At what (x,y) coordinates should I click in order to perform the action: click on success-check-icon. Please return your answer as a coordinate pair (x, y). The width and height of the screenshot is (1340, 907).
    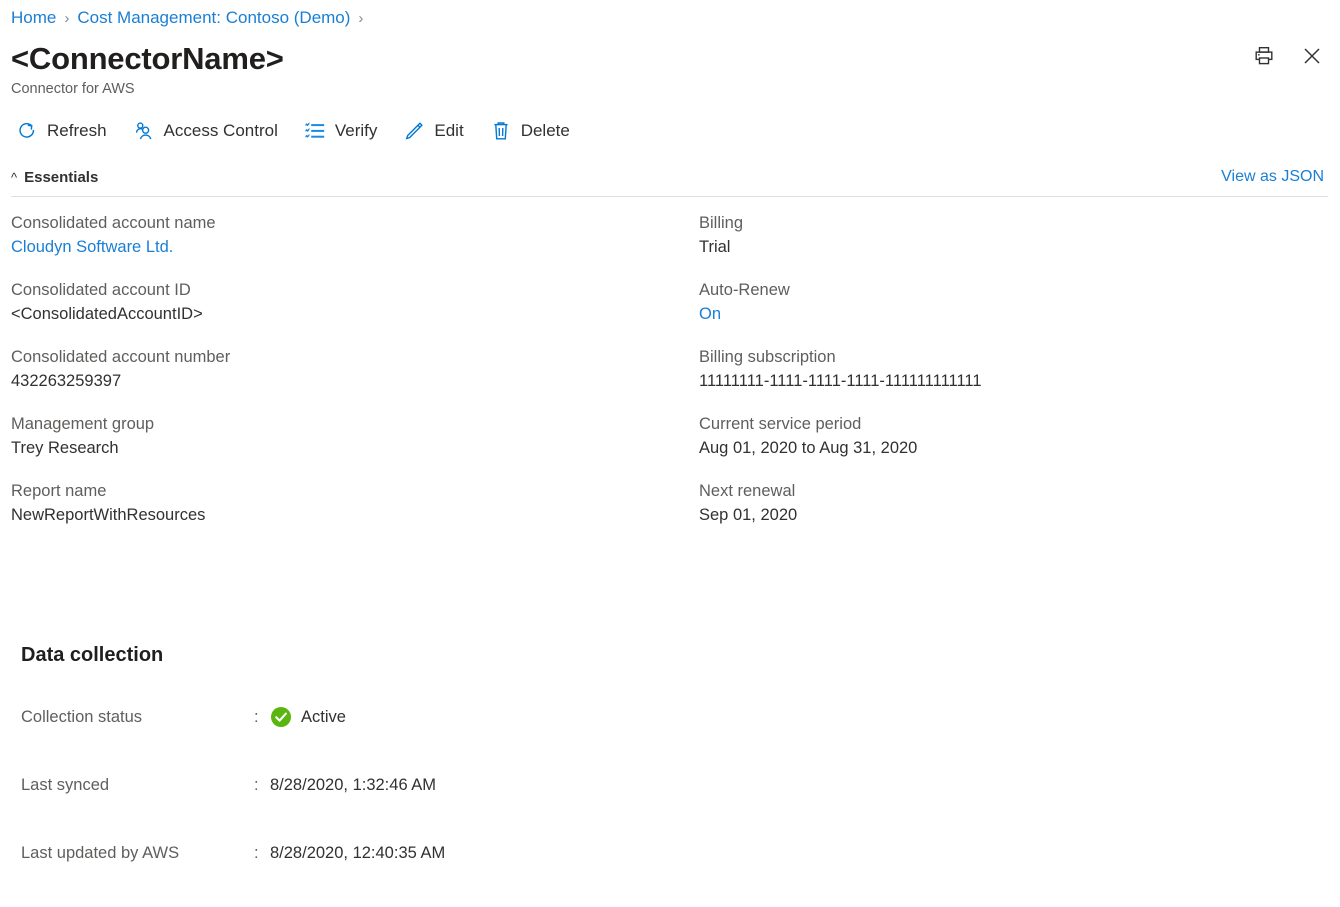
    Looking at the image, I should click on (281, 717).